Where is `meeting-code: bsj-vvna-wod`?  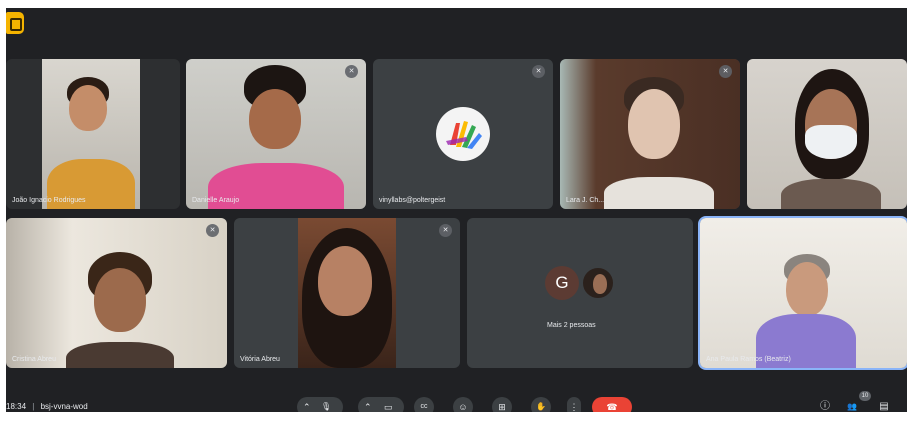 meeting-code: bsj-vvna-wod is located at coordinates (64, 406).